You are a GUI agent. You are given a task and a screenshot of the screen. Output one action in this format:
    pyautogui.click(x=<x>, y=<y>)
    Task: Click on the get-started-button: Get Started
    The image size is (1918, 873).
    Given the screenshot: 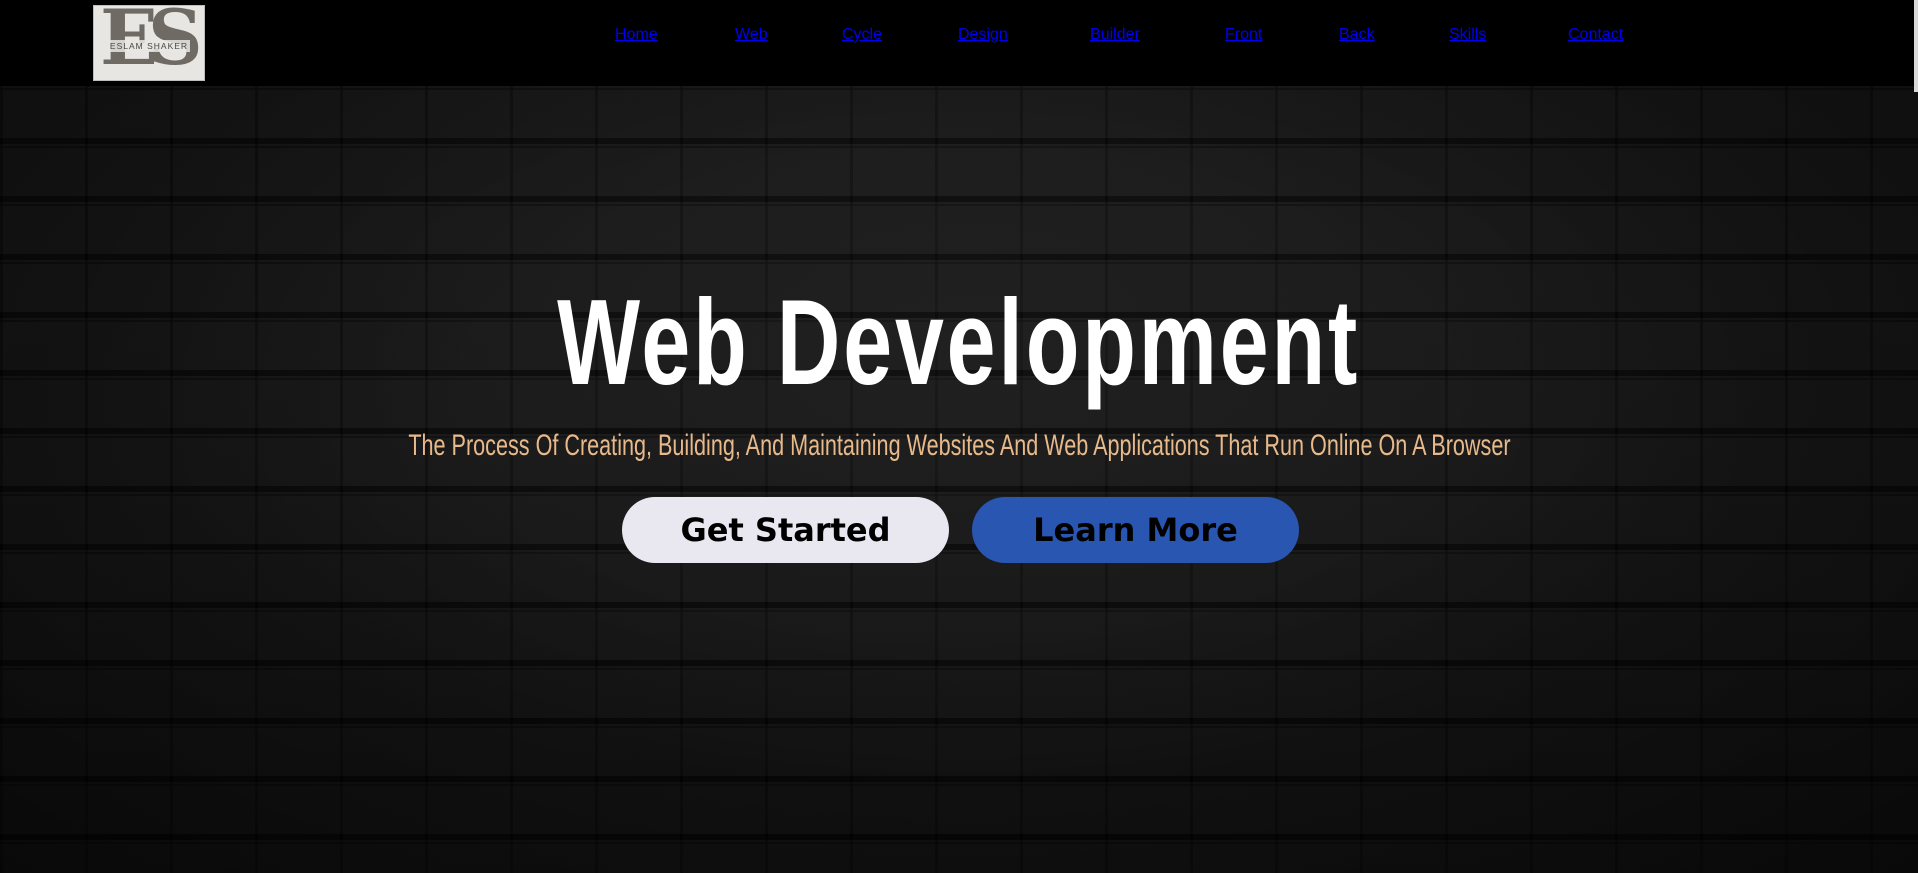 What is the action you would take?
    pyautogui.click(x=785, y=530)
    